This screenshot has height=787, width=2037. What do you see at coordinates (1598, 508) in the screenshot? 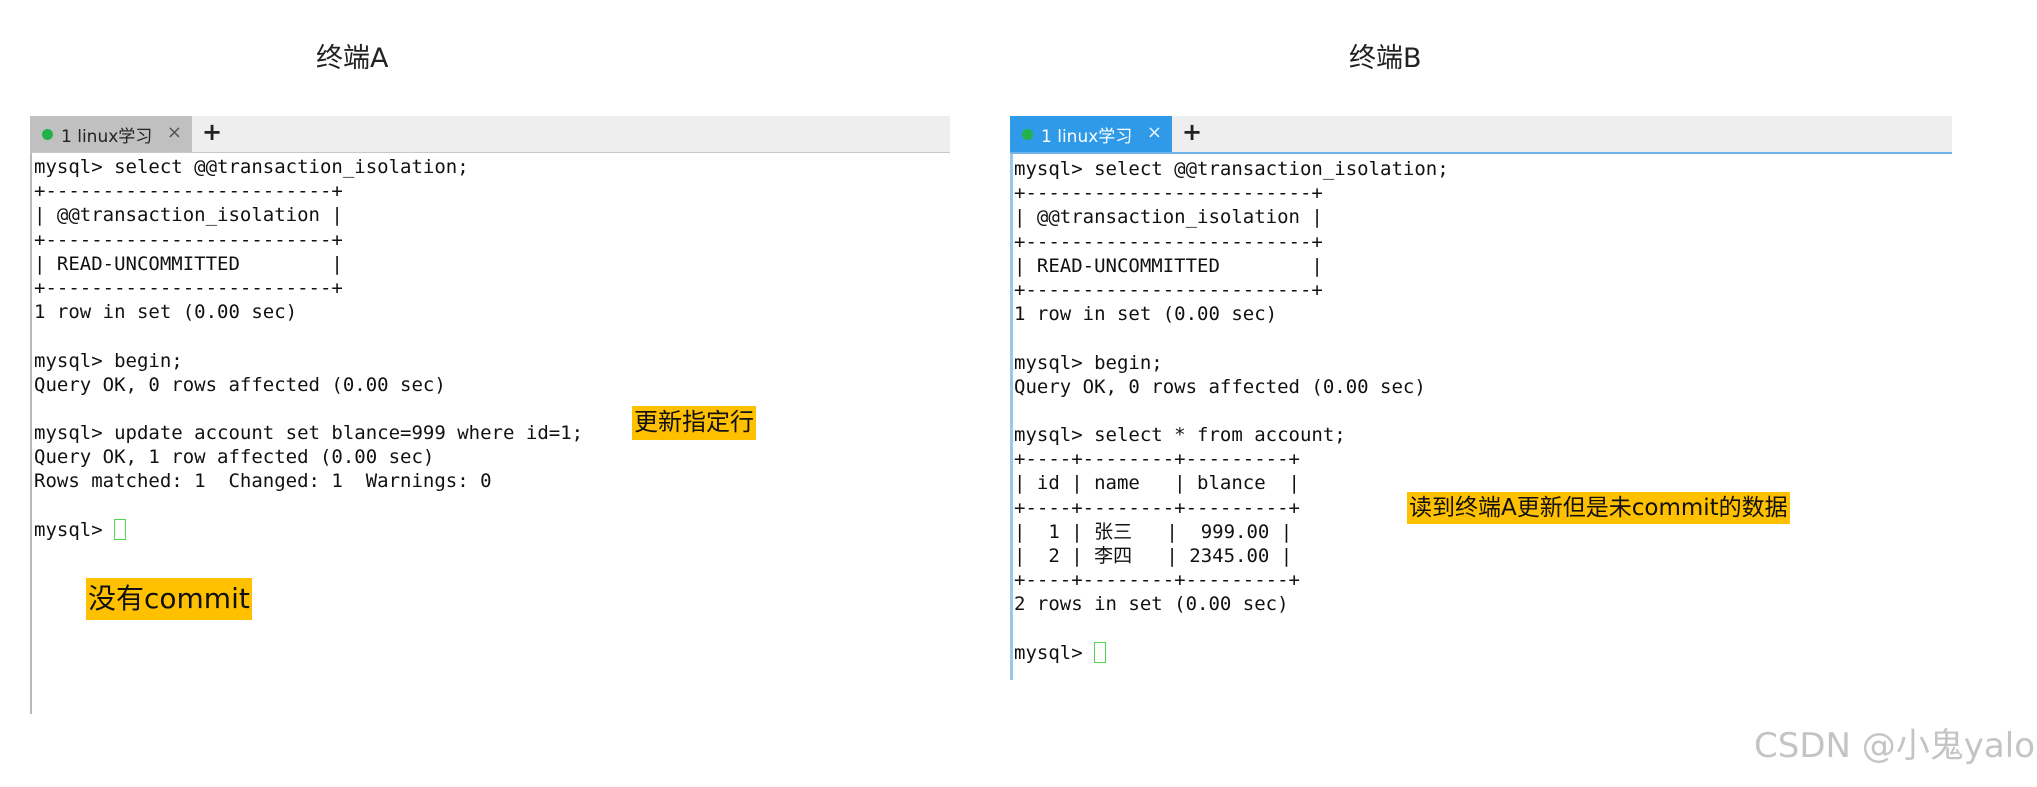
I see `read-uncommitted-note: 读到终端A更新但是未commit的数据` at bounding box center [1598, 508].